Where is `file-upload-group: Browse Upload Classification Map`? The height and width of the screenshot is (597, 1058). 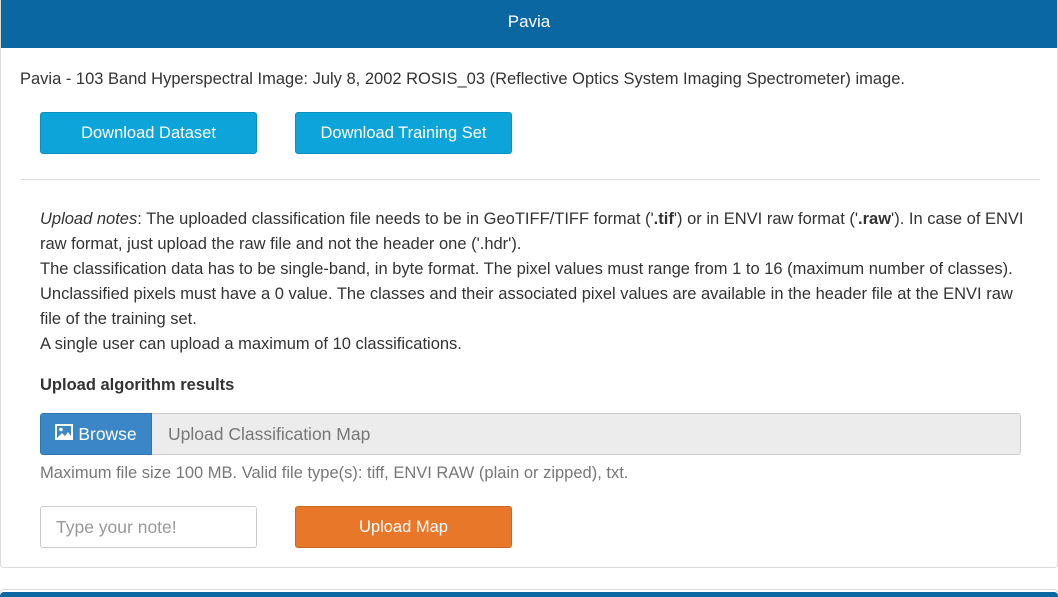
file-upload-group: Browse Upload Classification Map is located at coordinates (530, 434).